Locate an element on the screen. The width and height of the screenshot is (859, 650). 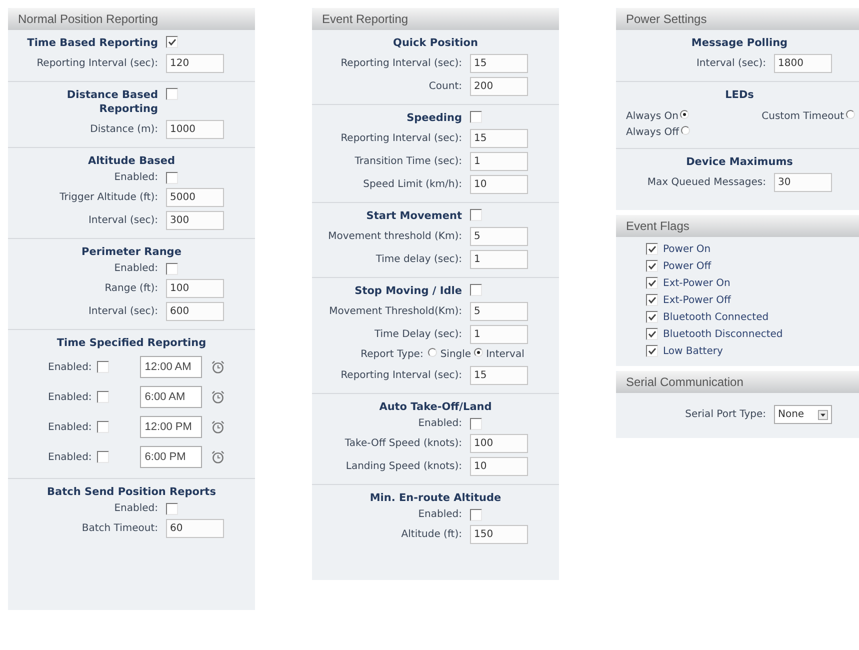
field-label: Movement Threshold(Km): is located at coordinates (395, 312).